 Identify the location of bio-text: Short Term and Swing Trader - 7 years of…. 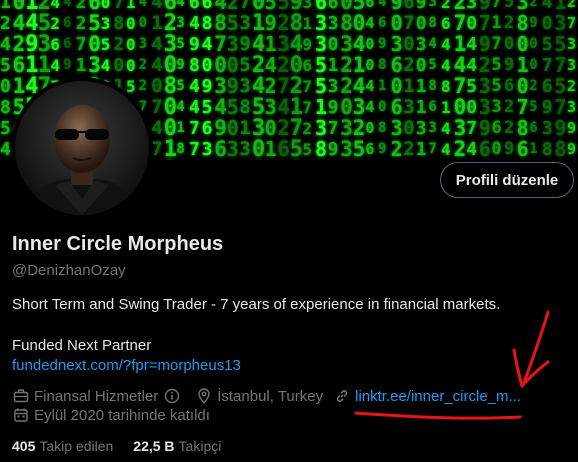
(256, 304).